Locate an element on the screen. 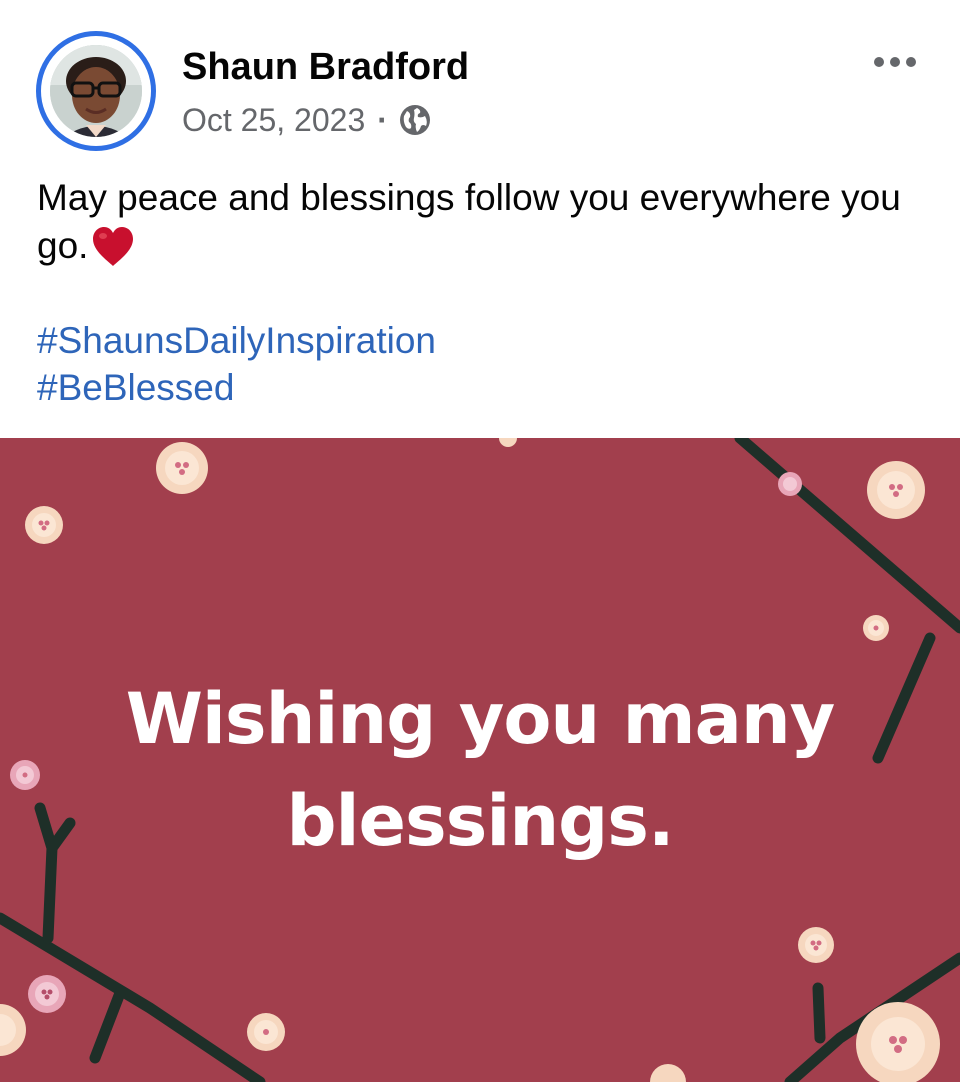 Image resolution: width=960 pixels, height=1082 pixels. hashtag-link: #BeBlessed is located at coordinates (135, 388).